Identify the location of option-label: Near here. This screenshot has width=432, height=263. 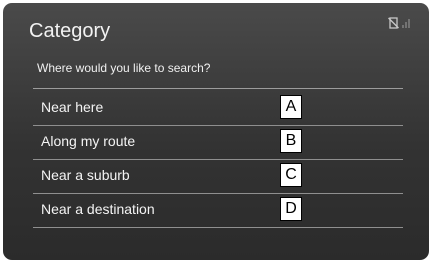
(72, 107).